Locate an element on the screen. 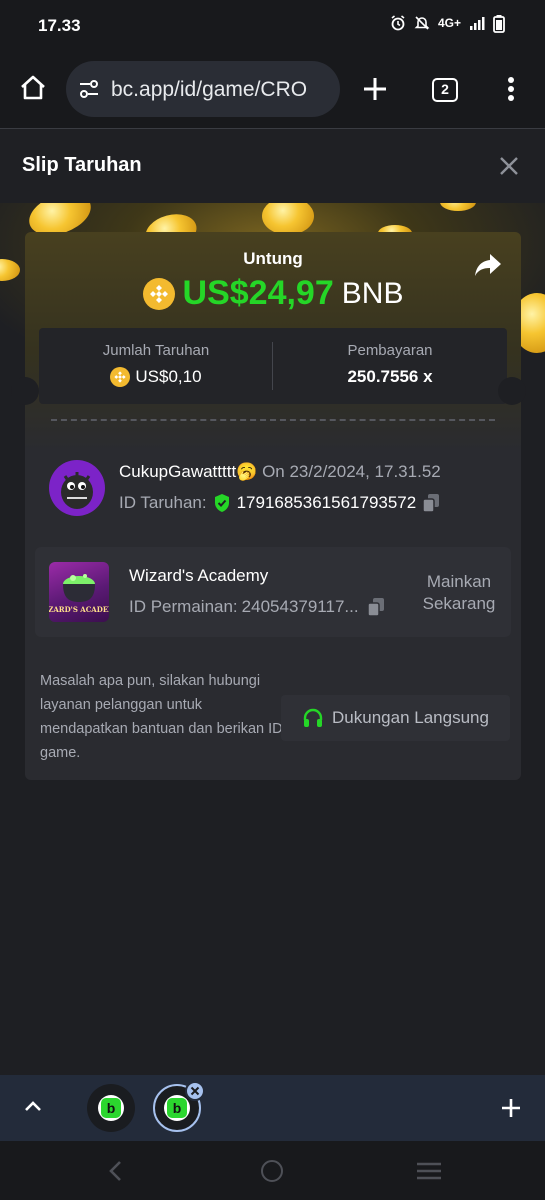 Image resolution: width=545 pixels, height=1200 pixels. recents-icon is located at coordinates (429, 1171).